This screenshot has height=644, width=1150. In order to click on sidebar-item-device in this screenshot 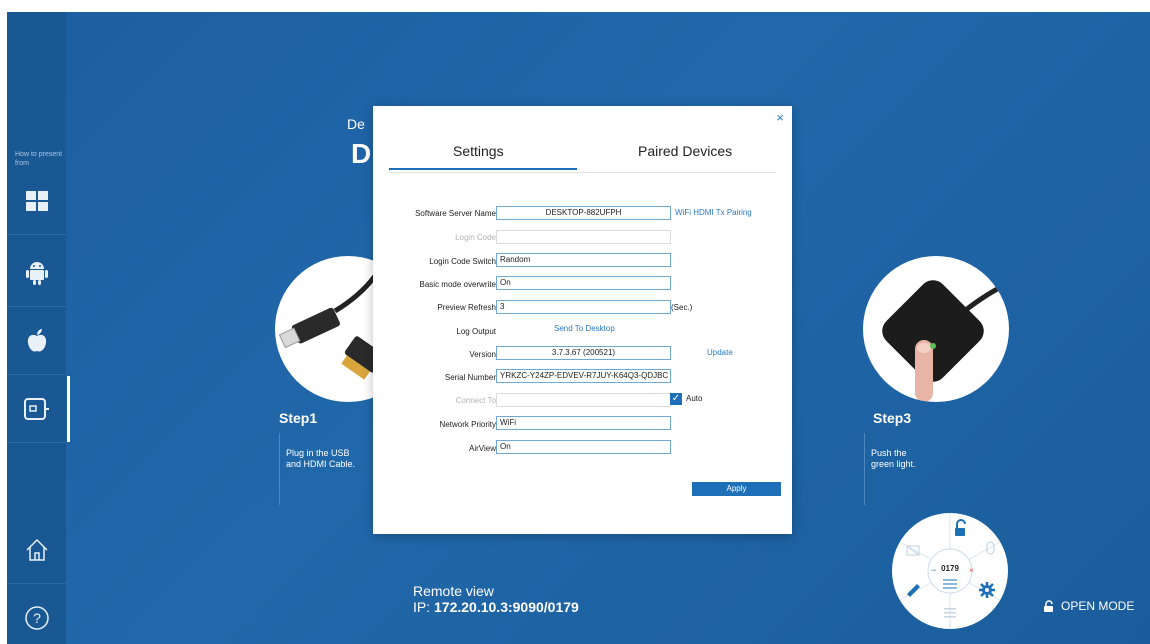, I will do `click(38, 409)`.